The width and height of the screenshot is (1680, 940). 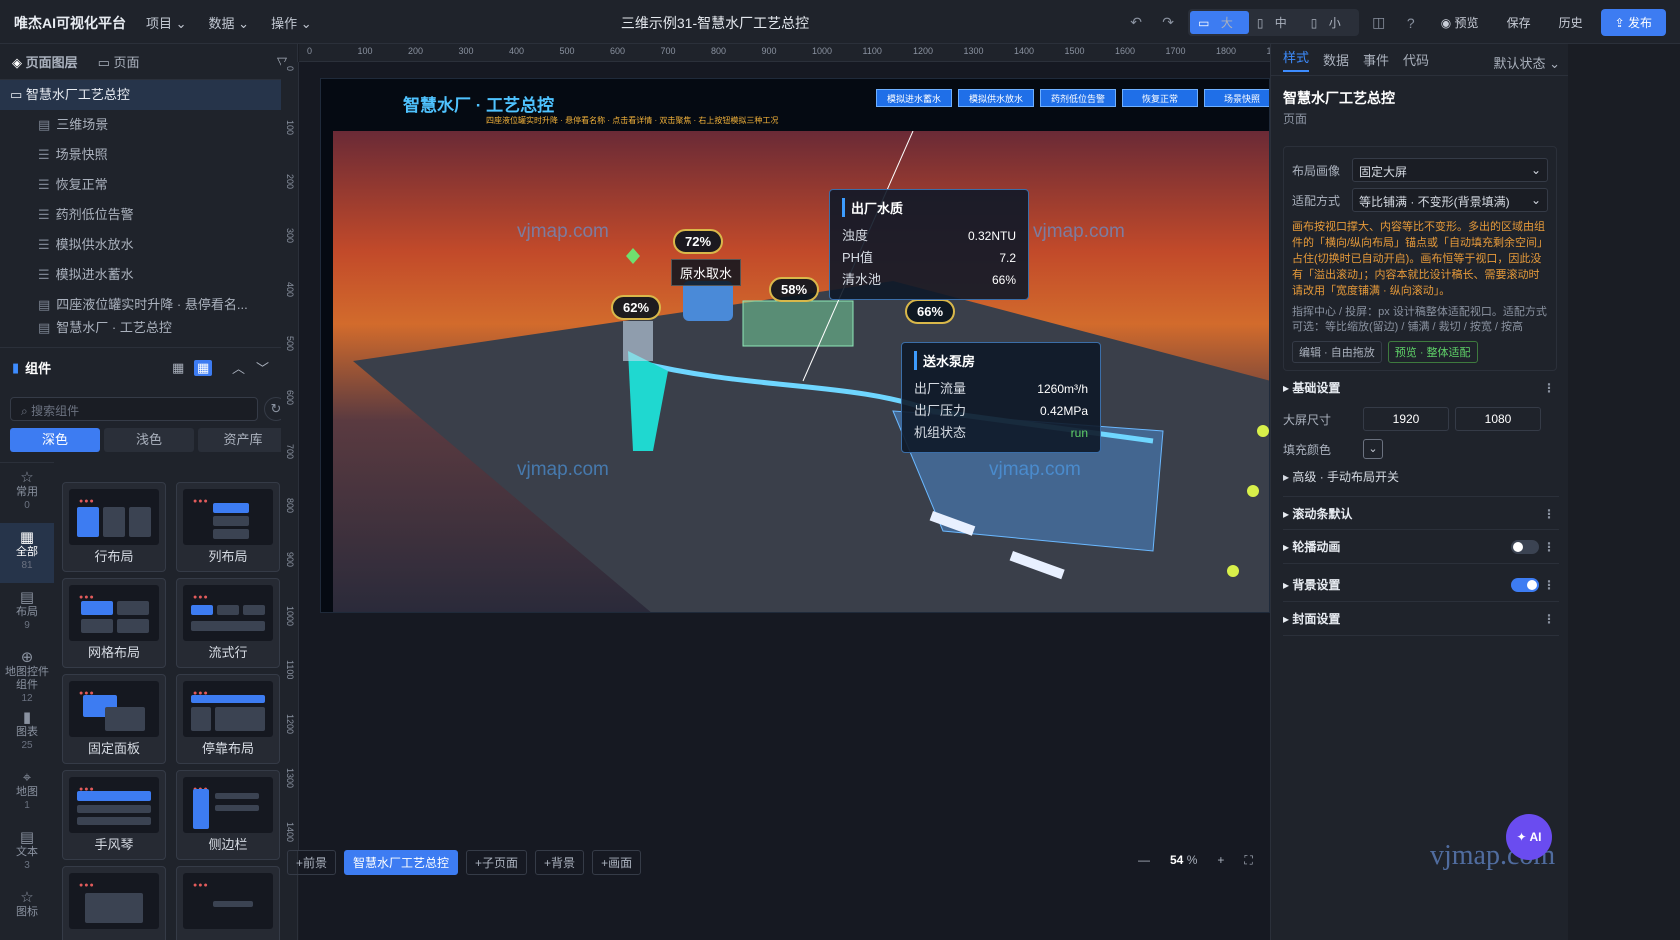 I want to click on palette-assets: 资产库, so click(x=243, y=440).